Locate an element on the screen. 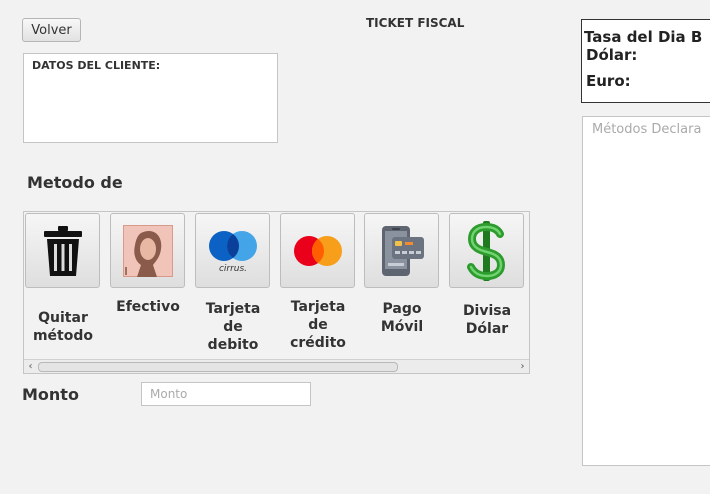  dollar-currency-label: Divisa Dólar is located at coordinates (487, 320).